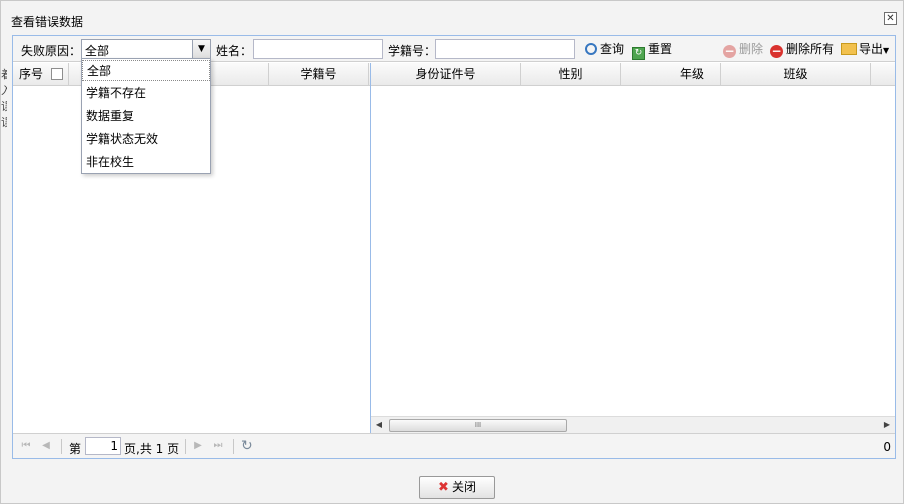  I want to click on record-count: 0, so click(887, 447).